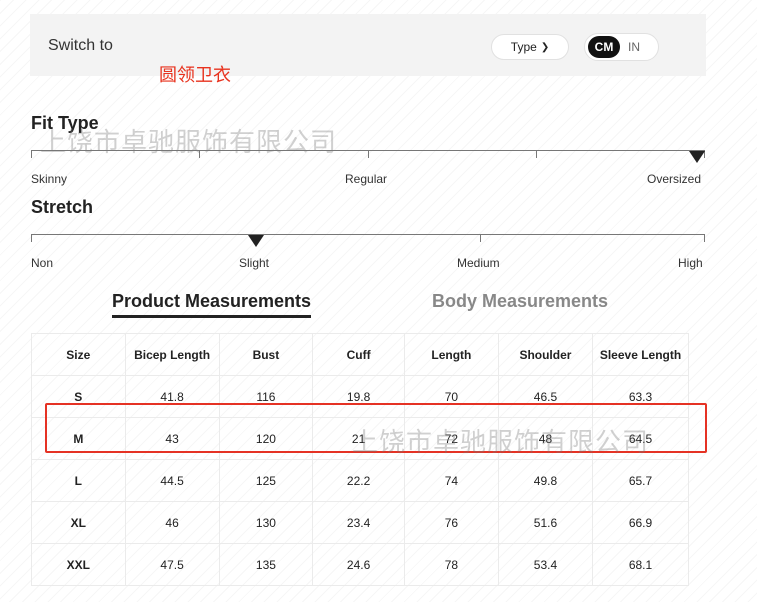 Image resolution: width=757 pixels, height=602 pixels. I want to click on table-cell: 51.6, so click(545, 522).